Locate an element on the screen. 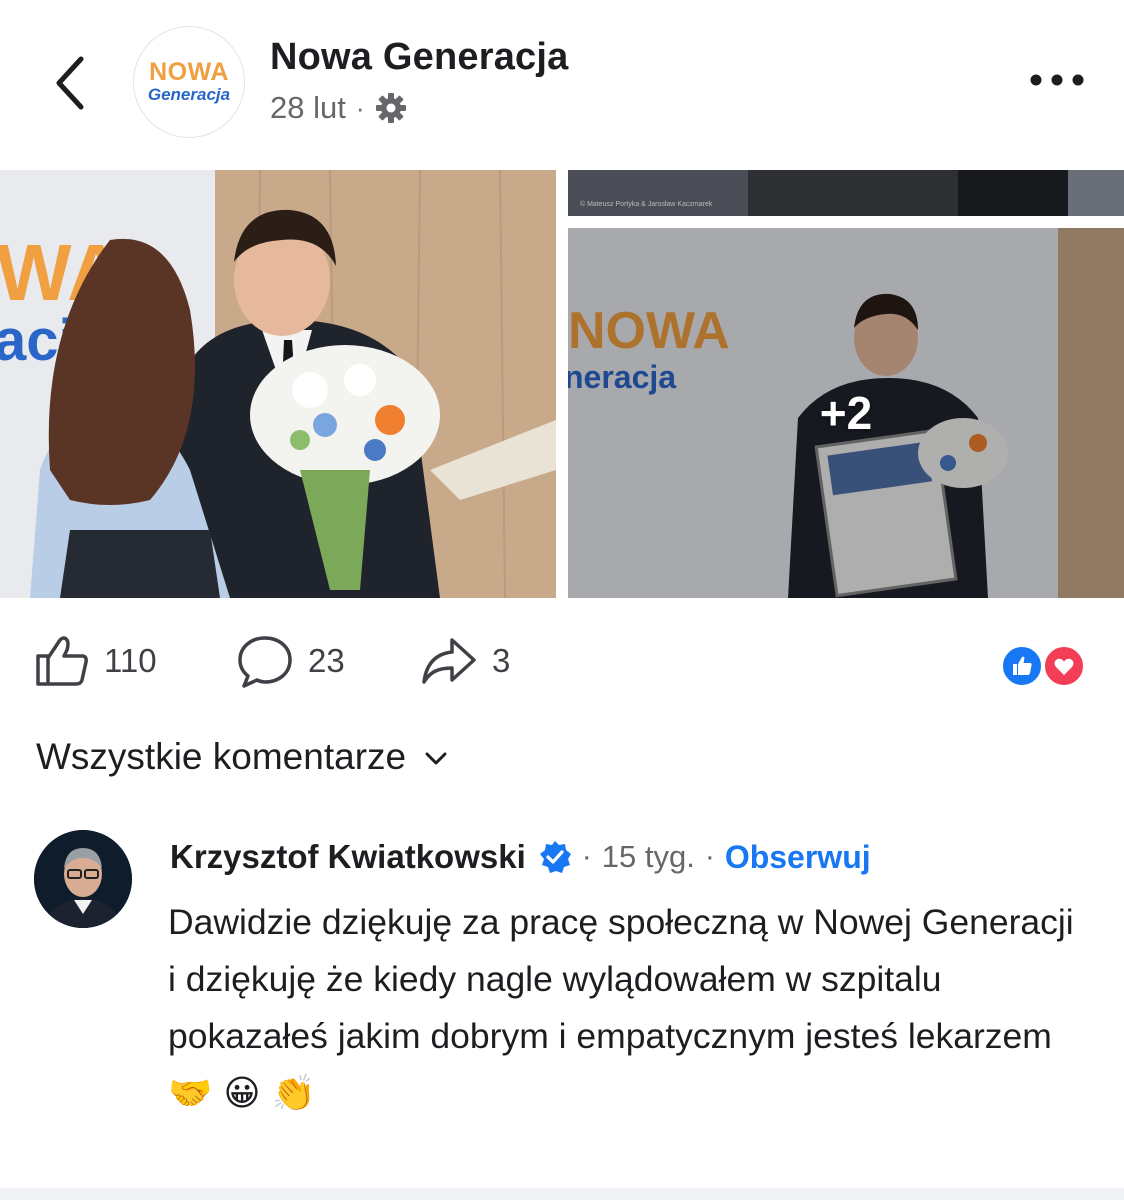  share-count: 3 is located at coordinates (501, 660).